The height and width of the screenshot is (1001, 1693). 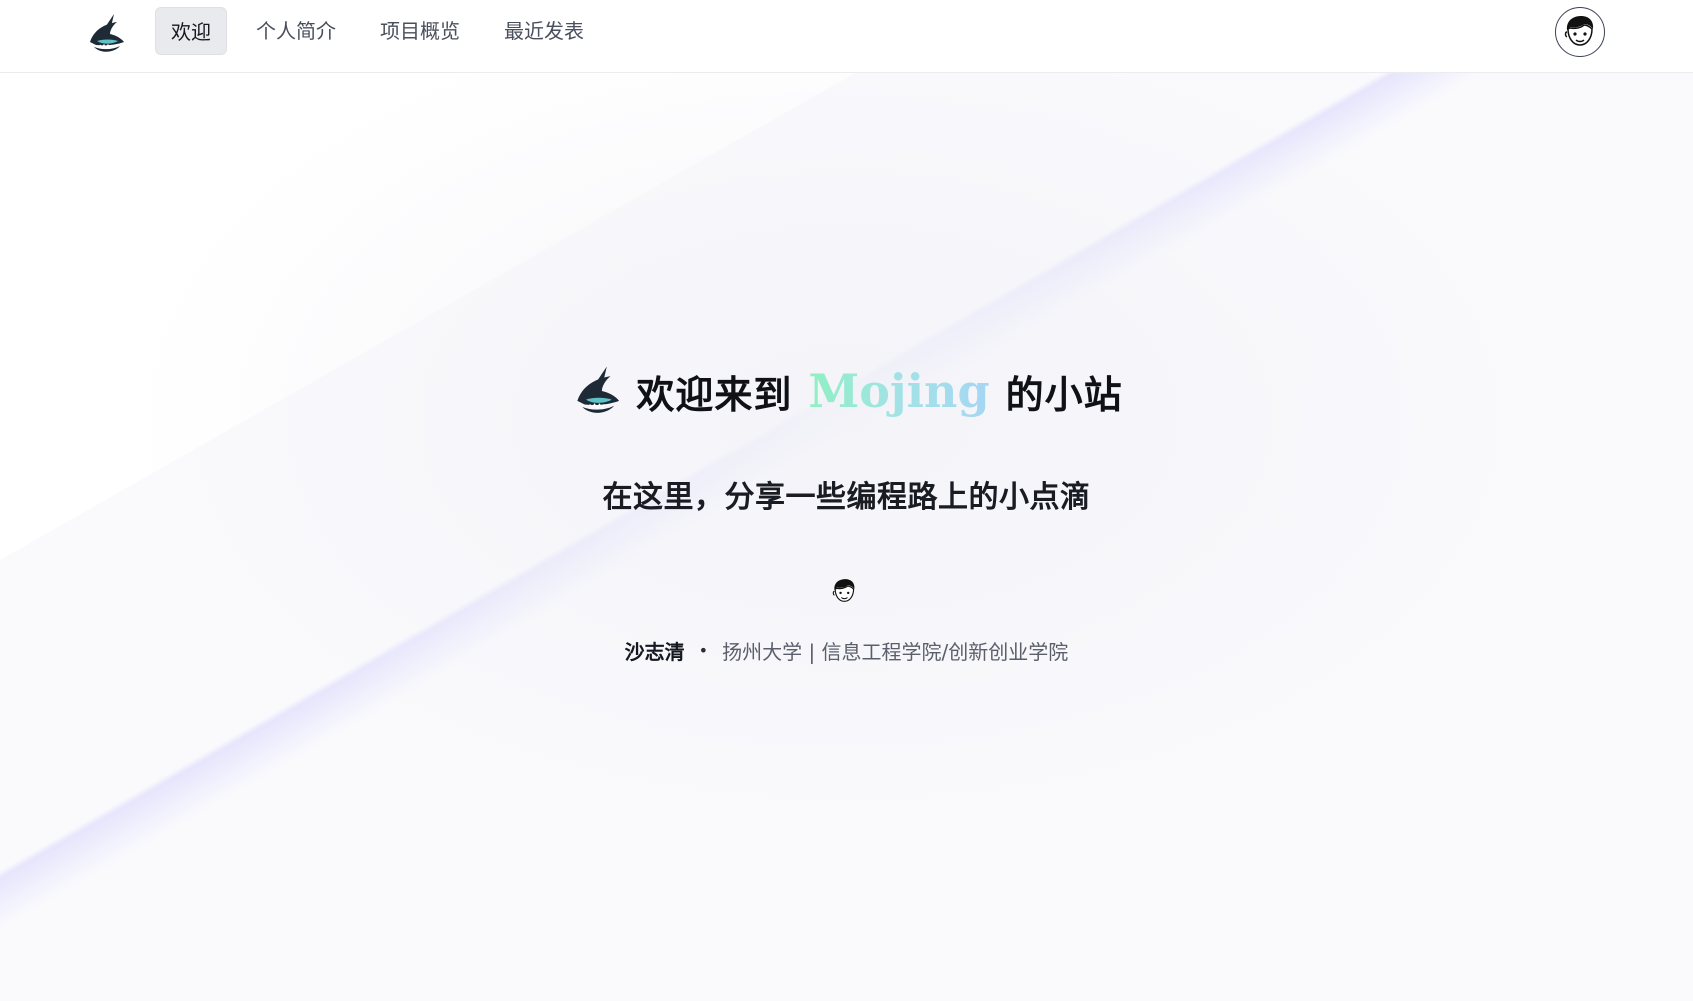 I want to click on nav-item-projects: 项目概览, so click(x=420, y=31).